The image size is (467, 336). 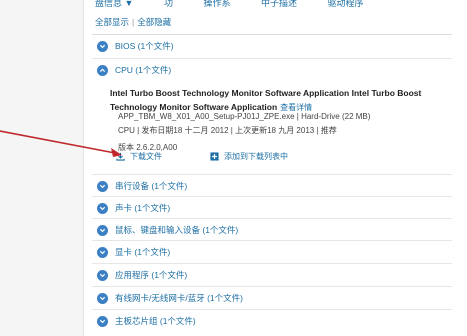 I want to click on show-all-link: 全部显示, so click(x=112, y=22).